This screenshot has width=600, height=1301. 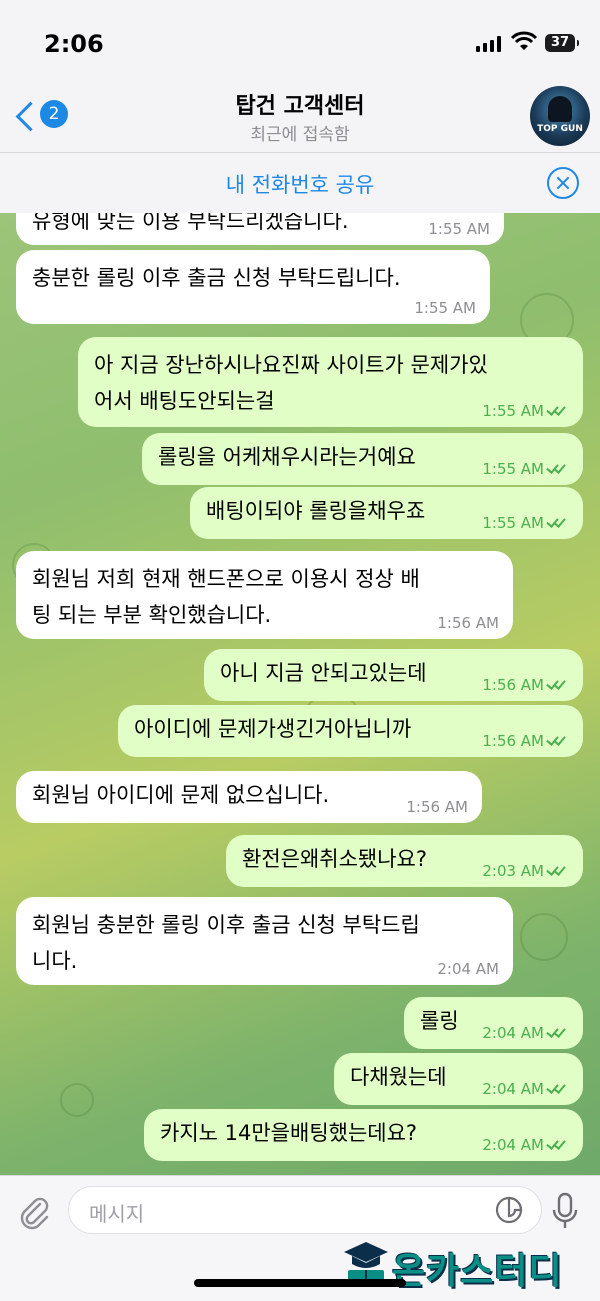 I want to click on message-bubble: 환전은왜취소됐나요? 2:03 AM, so click(x=404, y=861).